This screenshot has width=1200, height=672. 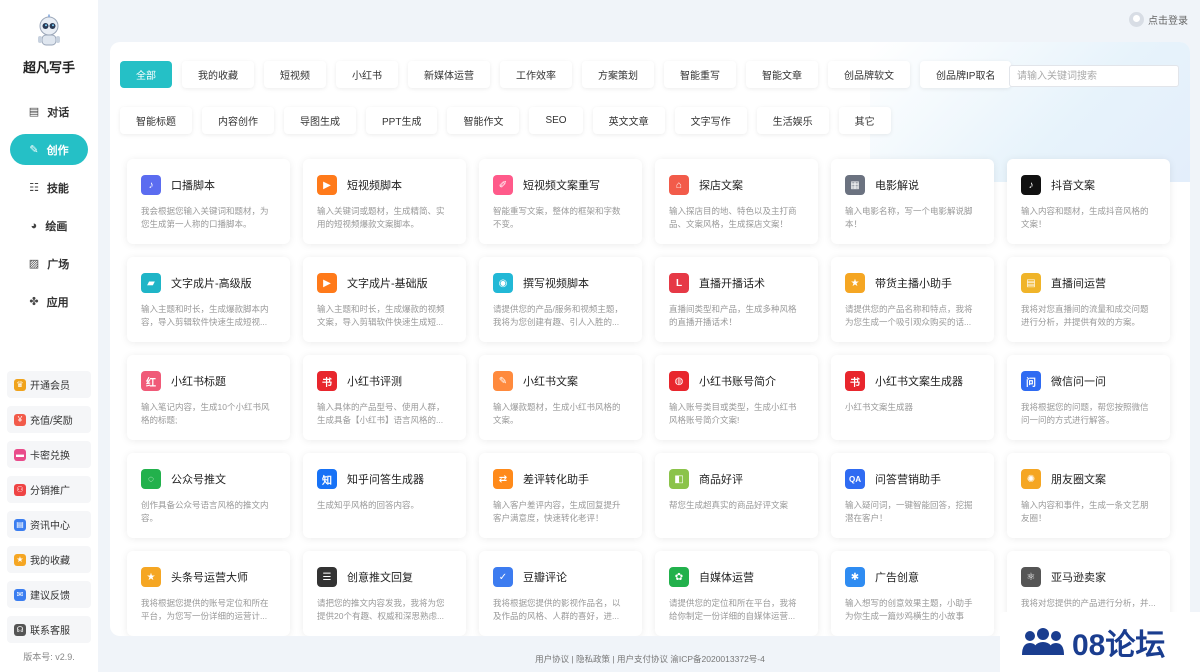 What do you see at coordinates (156, 120) in the screenshot?
I see `category-tab: 智能标题` at bounding box center [156, 120].